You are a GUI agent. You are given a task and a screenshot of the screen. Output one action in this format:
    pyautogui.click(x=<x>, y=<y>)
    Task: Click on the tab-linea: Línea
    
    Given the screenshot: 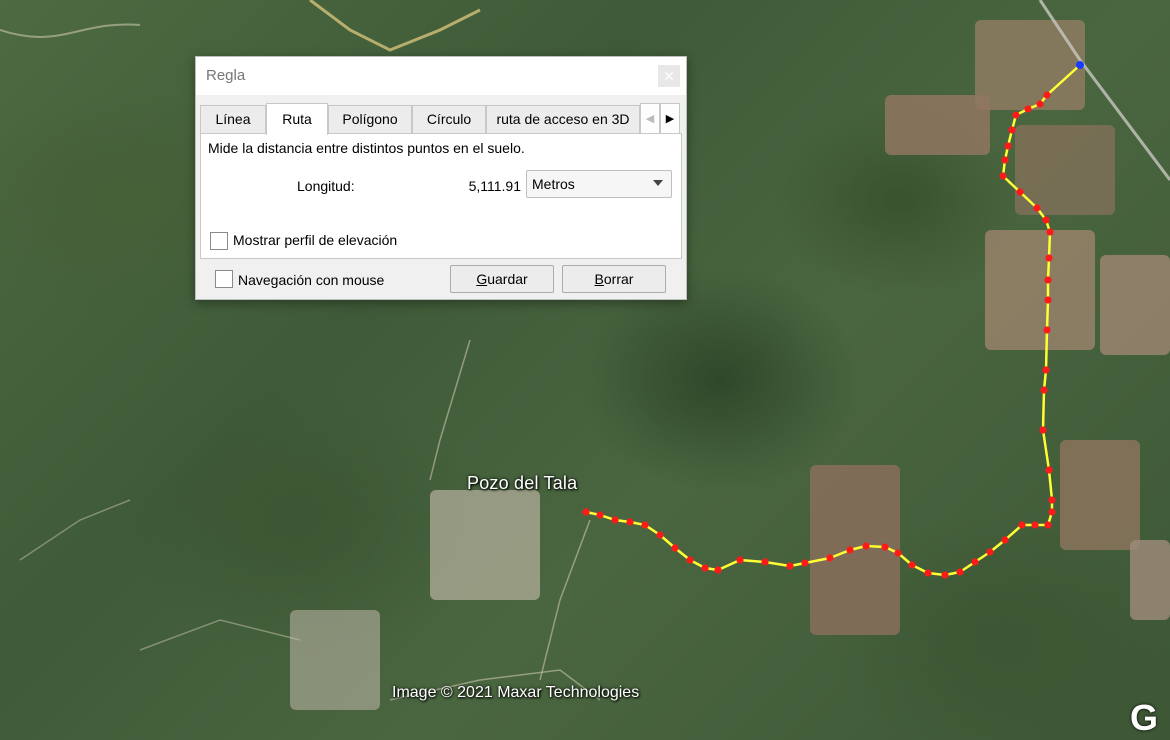 What is the action you would take?
    pyautogui.click(x=233, y=119)
    